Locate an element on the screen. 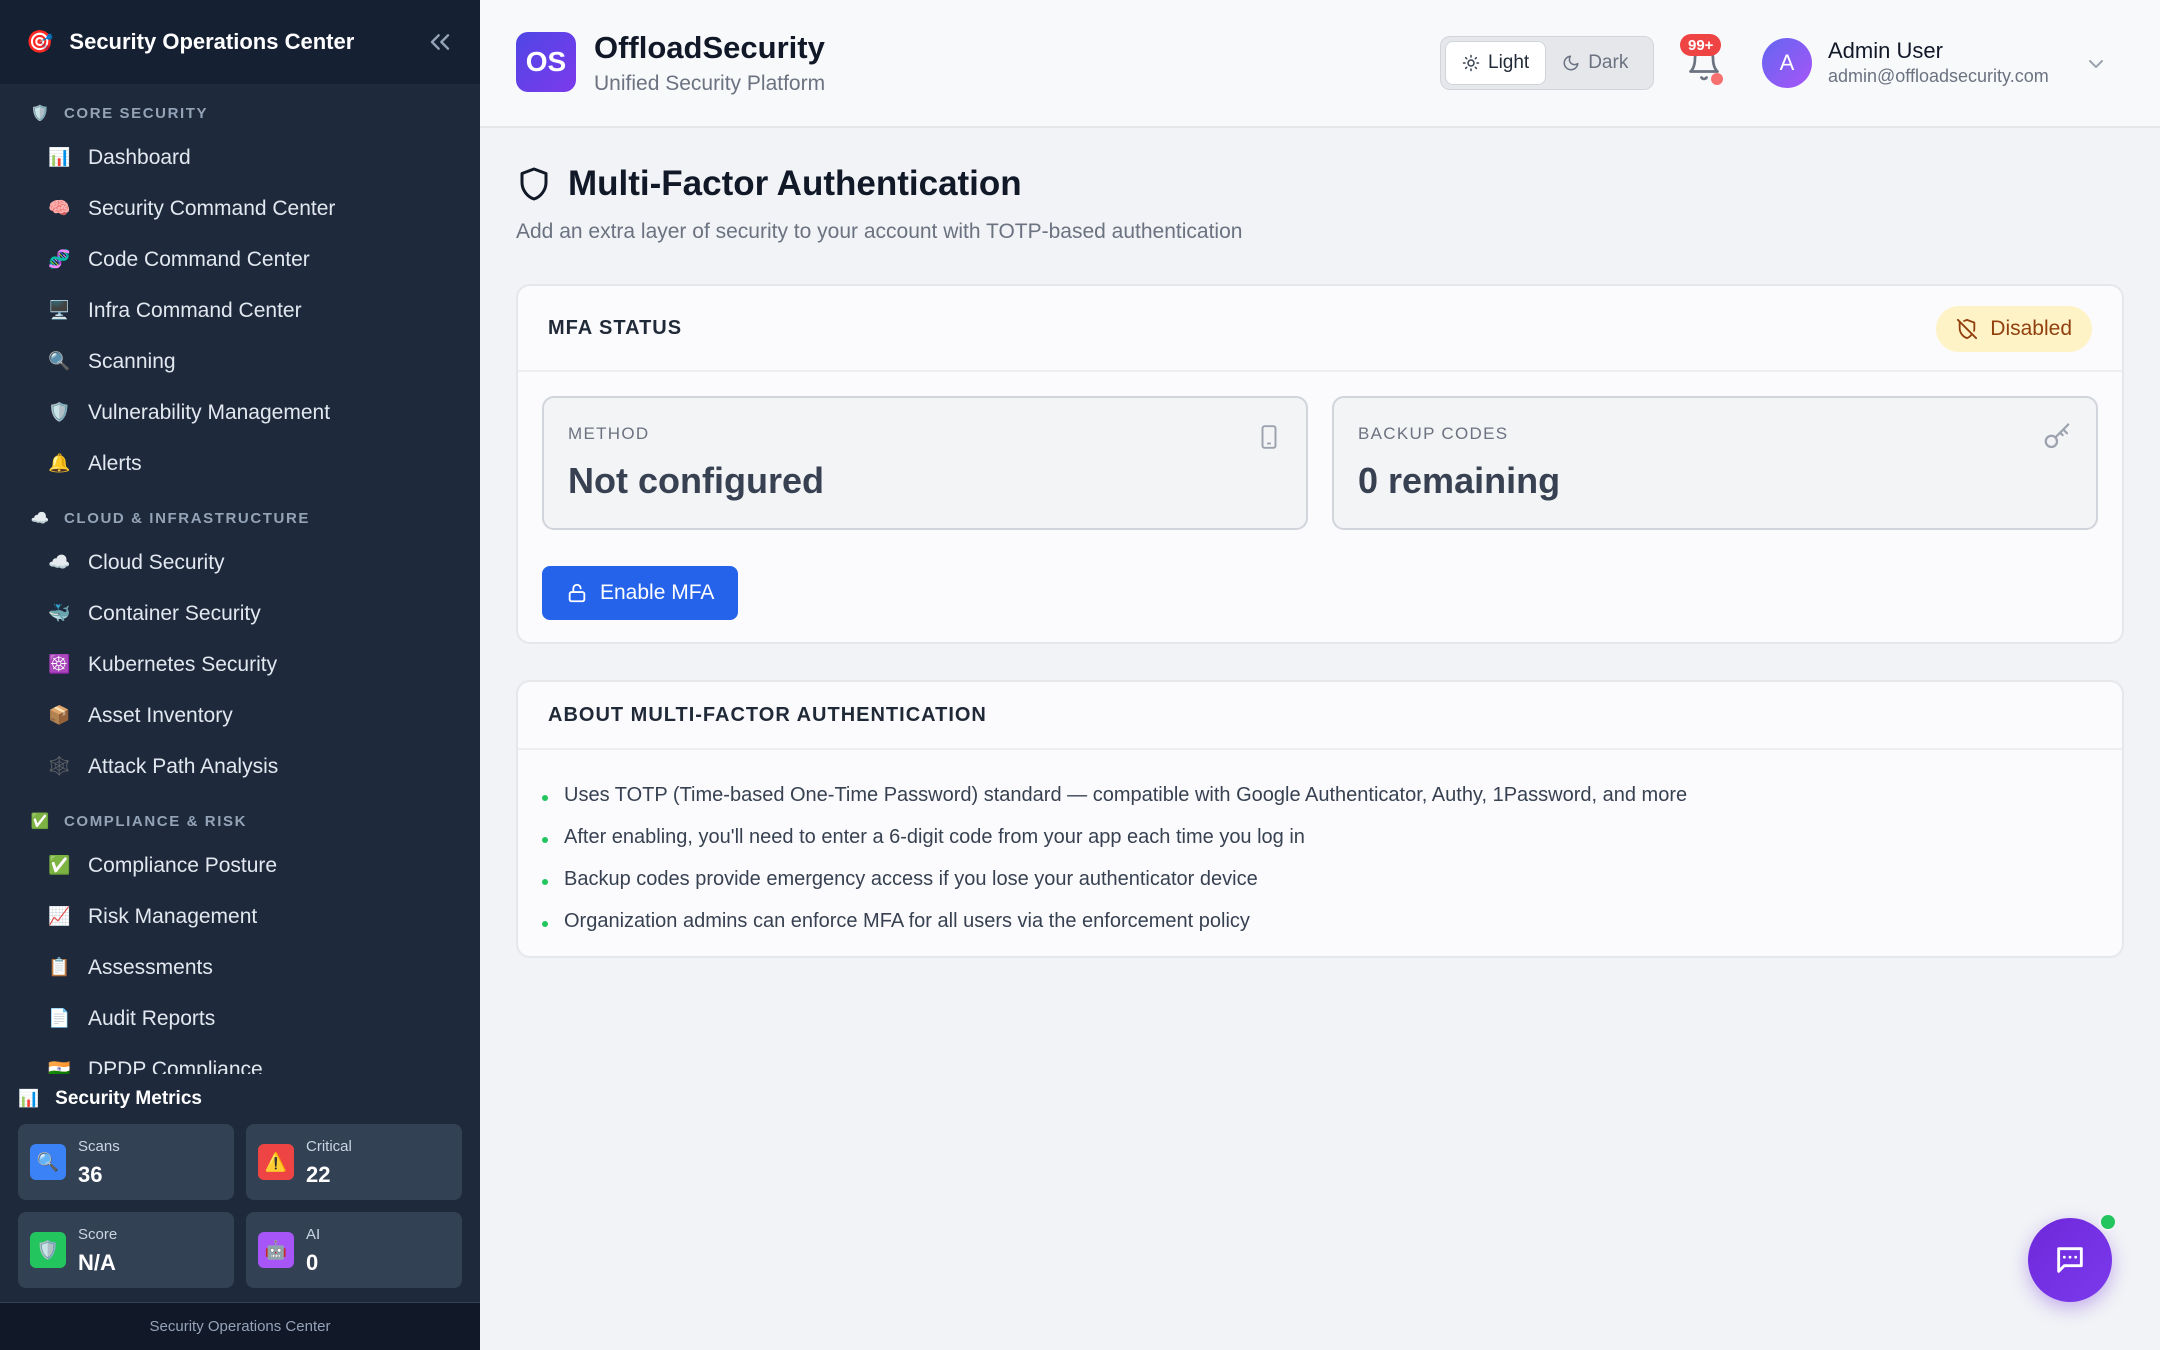 The height and width of the screenshot is (1350, 2160). online-indicator is located at coordinates (2108, 1222).